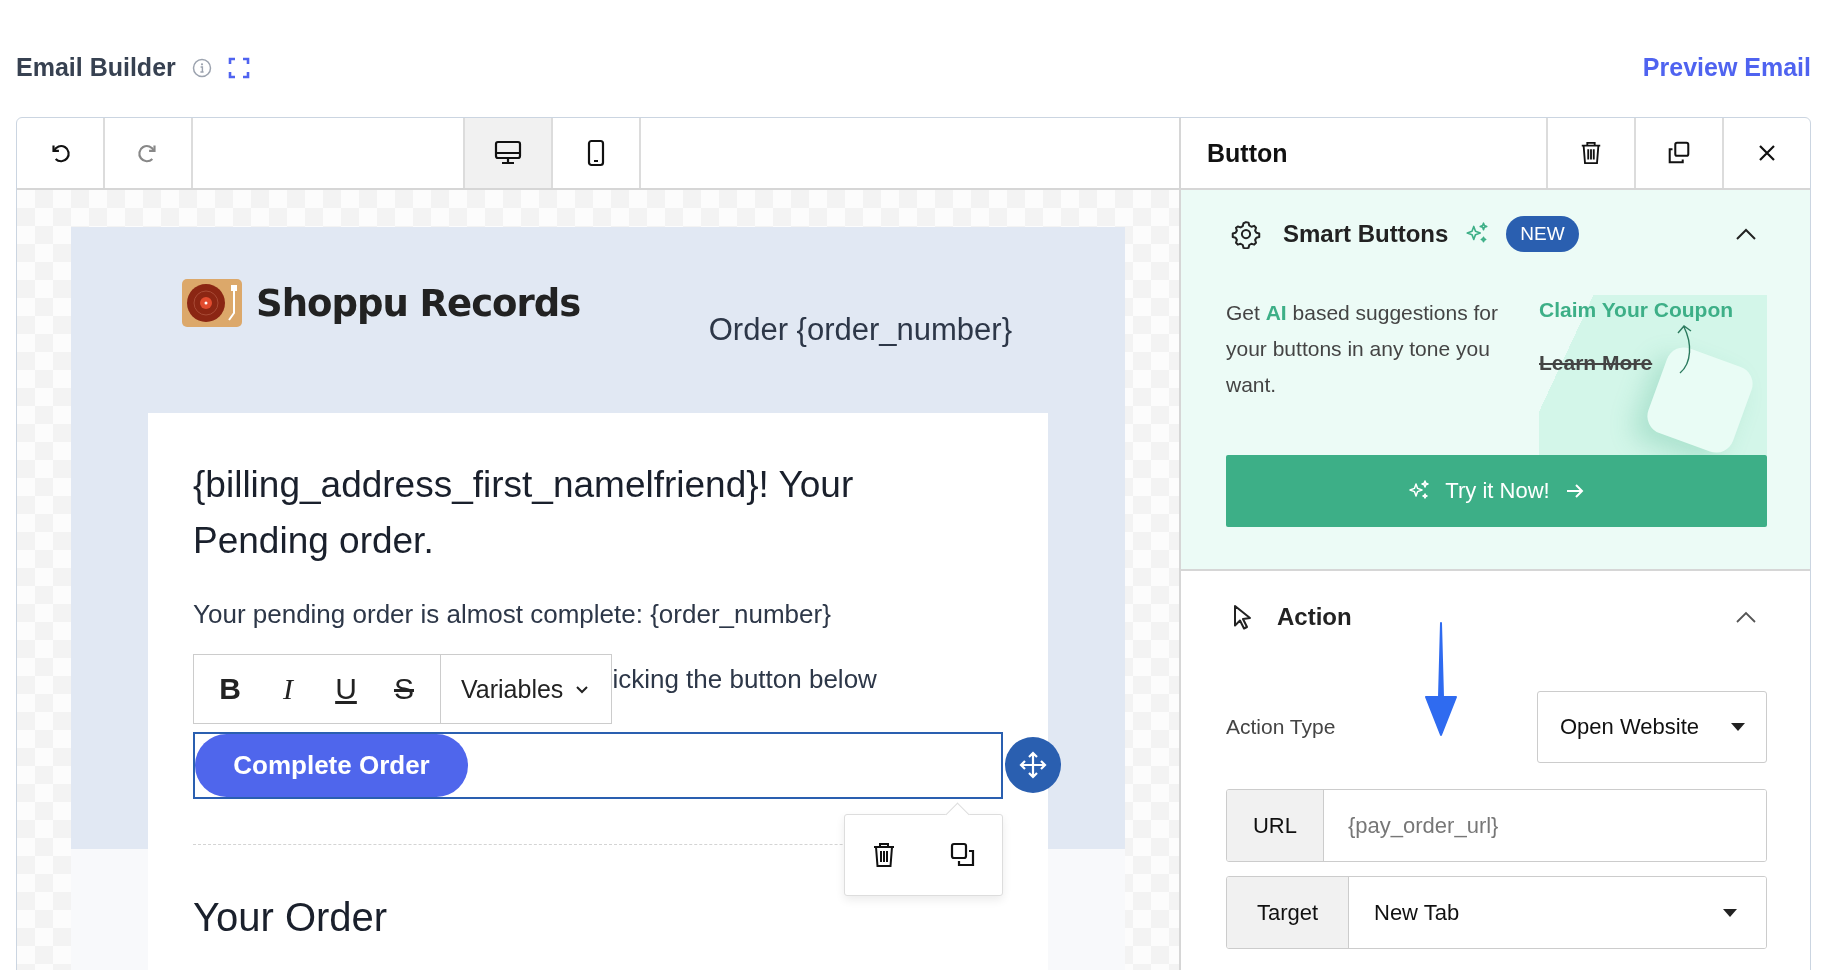 Image resolution: width=1824 pixels, height=970 pixels. Describe the element at coordinates (860, 330) in the screenshot. I see `order-number-text: Order {order_number}` at that location.